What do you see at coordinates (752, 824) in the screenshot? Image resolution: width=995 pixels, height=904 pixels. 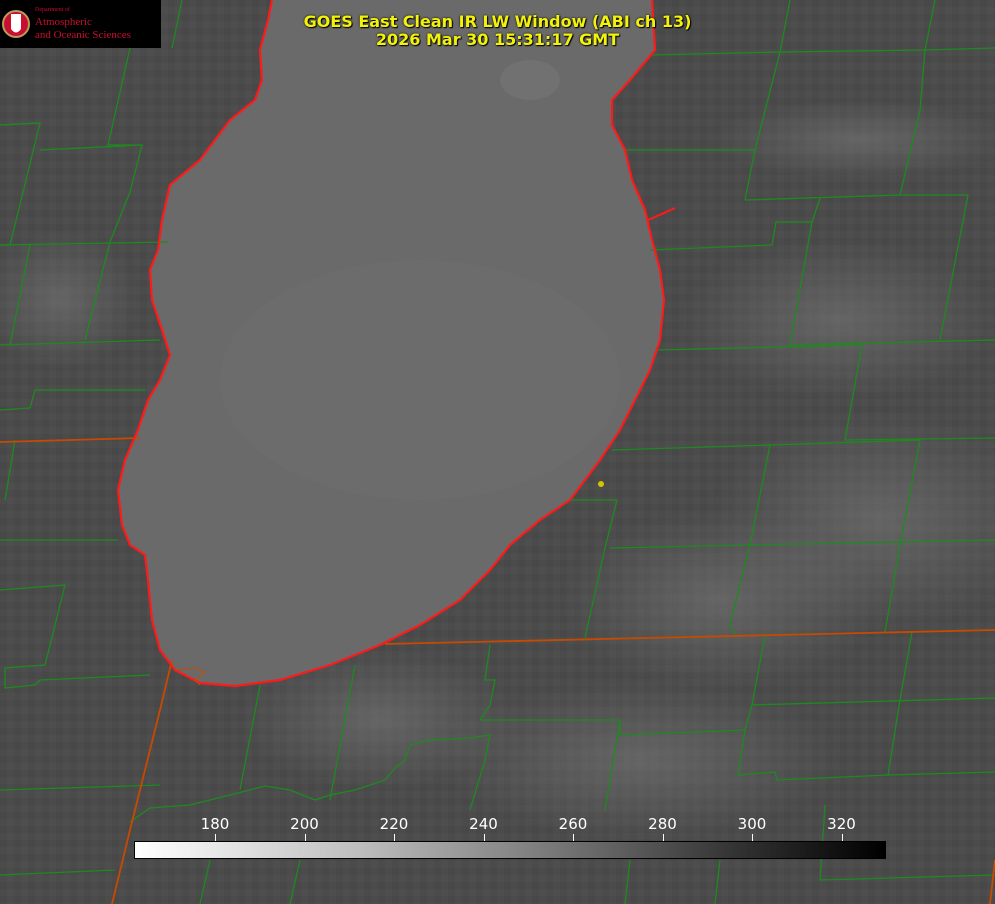 I see `colorbar-tick-label: 300` at bounding box center [752, 824].